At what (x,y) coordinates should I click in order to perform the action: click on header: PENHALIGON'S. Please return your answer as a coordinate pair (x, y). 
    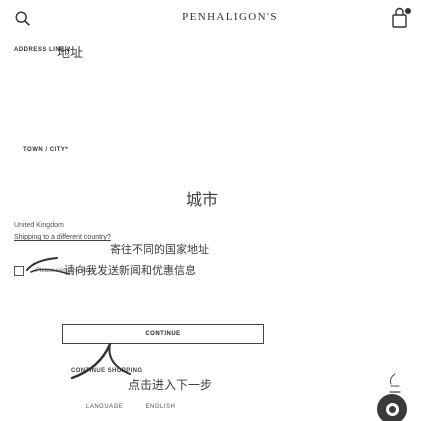
    Looking at the image, I should click on (222, 20).